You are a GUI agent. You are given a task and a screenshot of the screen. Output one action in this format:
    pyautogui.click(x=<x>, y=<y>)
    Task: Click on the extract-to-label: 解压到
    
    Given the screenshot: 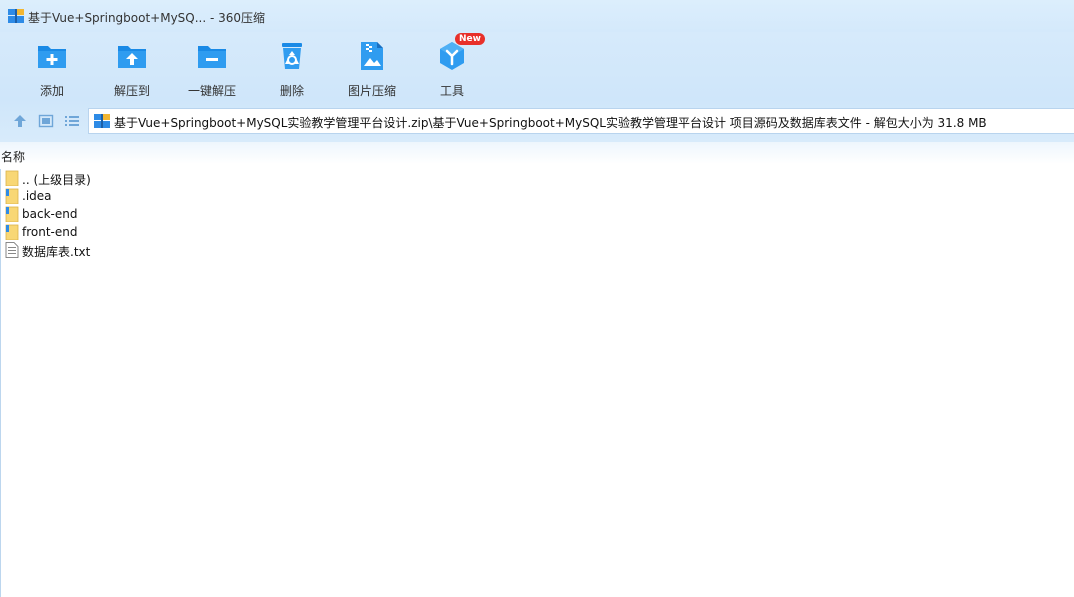 What is the action you would take?
    pyautogui.click(x=131, y=91)
    